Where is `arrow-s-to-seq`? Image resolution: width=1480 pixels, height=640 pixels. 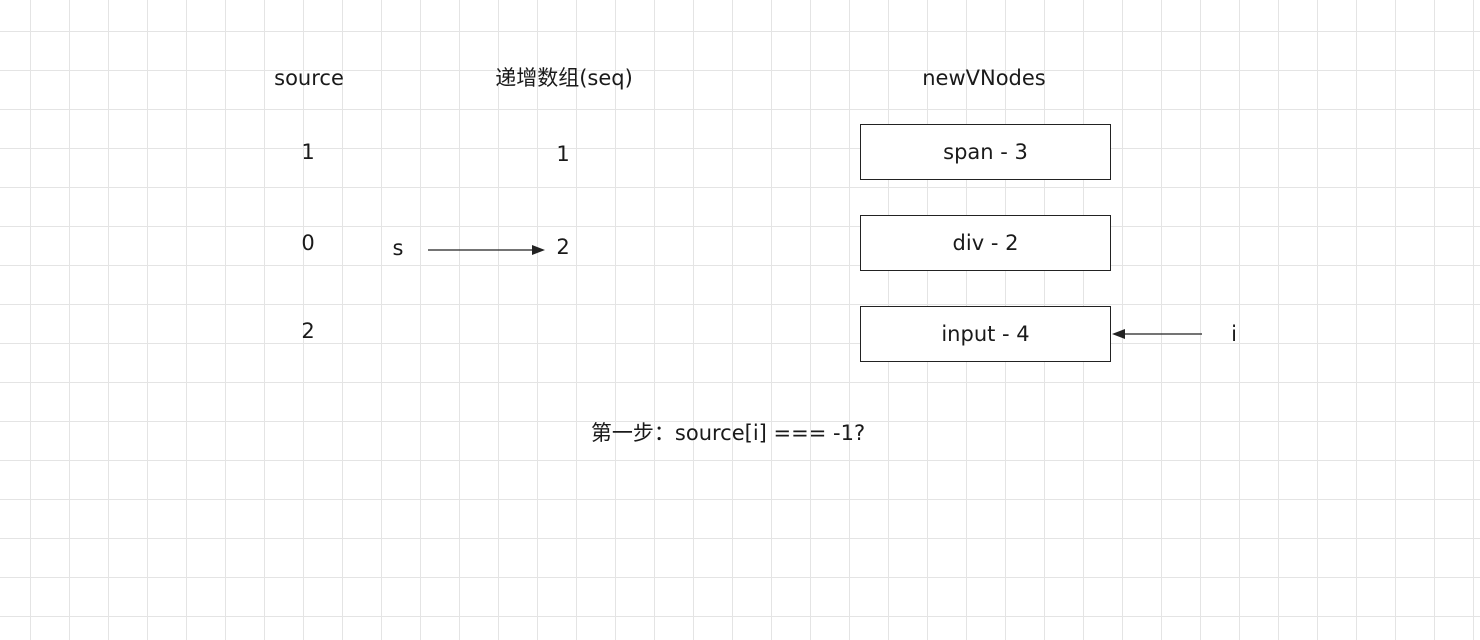
arrow-s-to-seq is located at coordinates (486, 250).